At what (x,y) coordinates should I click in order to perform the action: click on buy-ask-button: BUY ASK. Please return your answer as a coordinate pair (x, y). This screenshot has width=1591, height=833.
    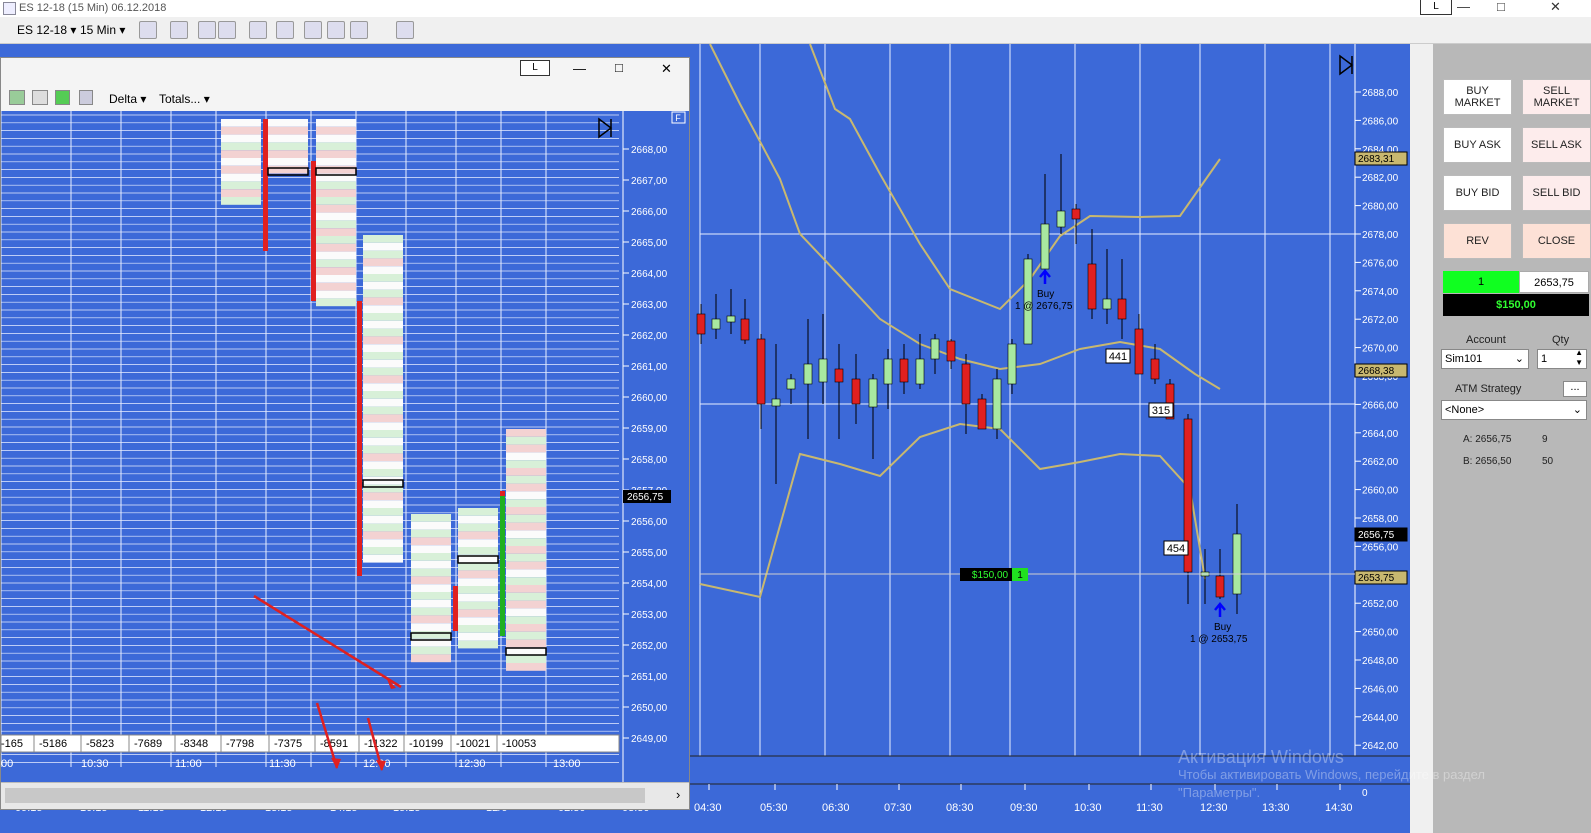
    Looking at the image, I should click on (1477, 145).